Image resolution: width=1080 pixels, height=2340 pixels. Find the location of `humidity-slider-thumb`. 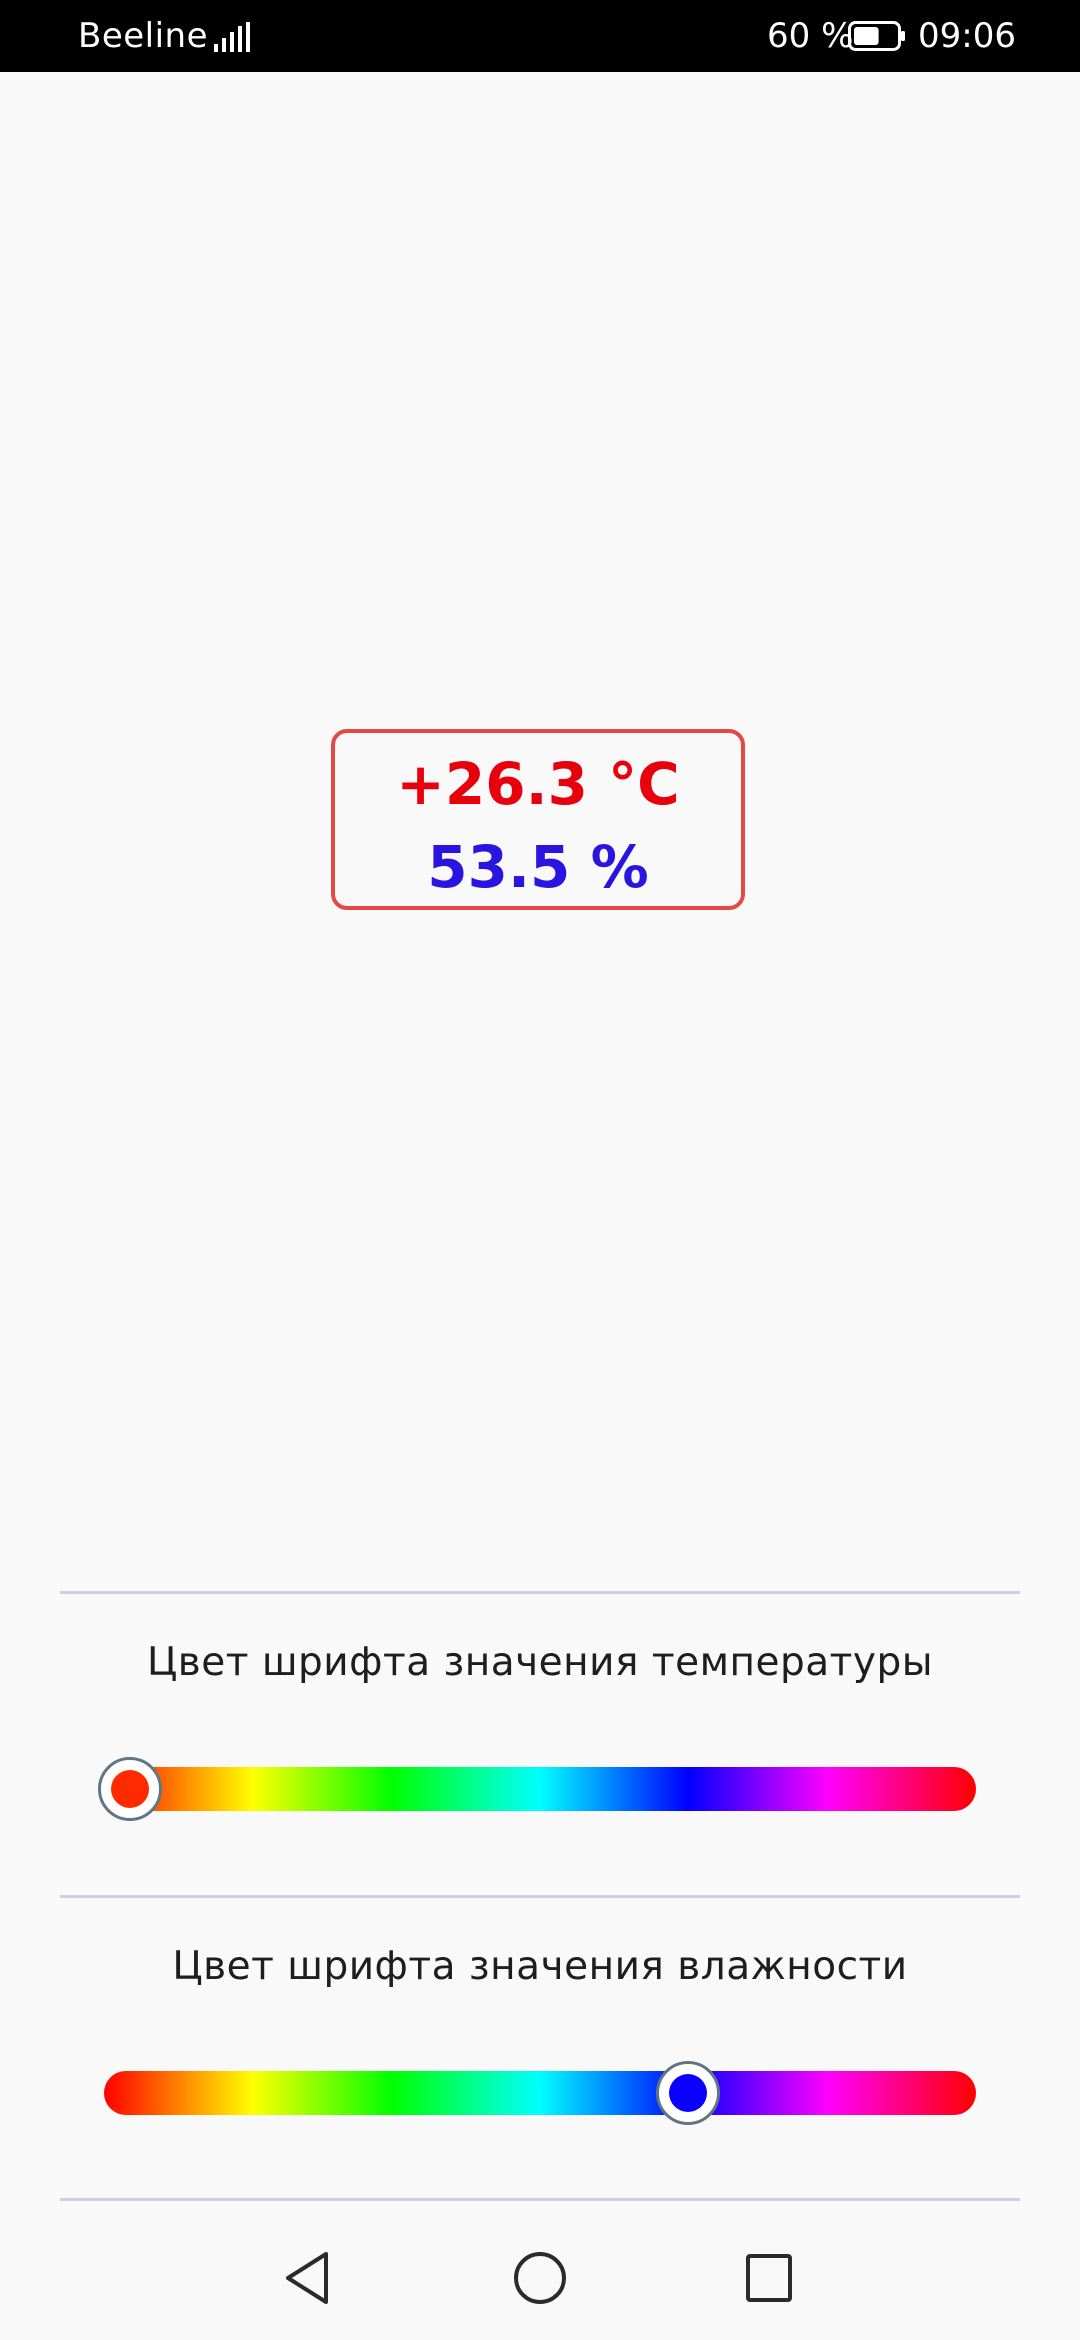

humidity-slider-thumb is located at coordinates (688, 2093).